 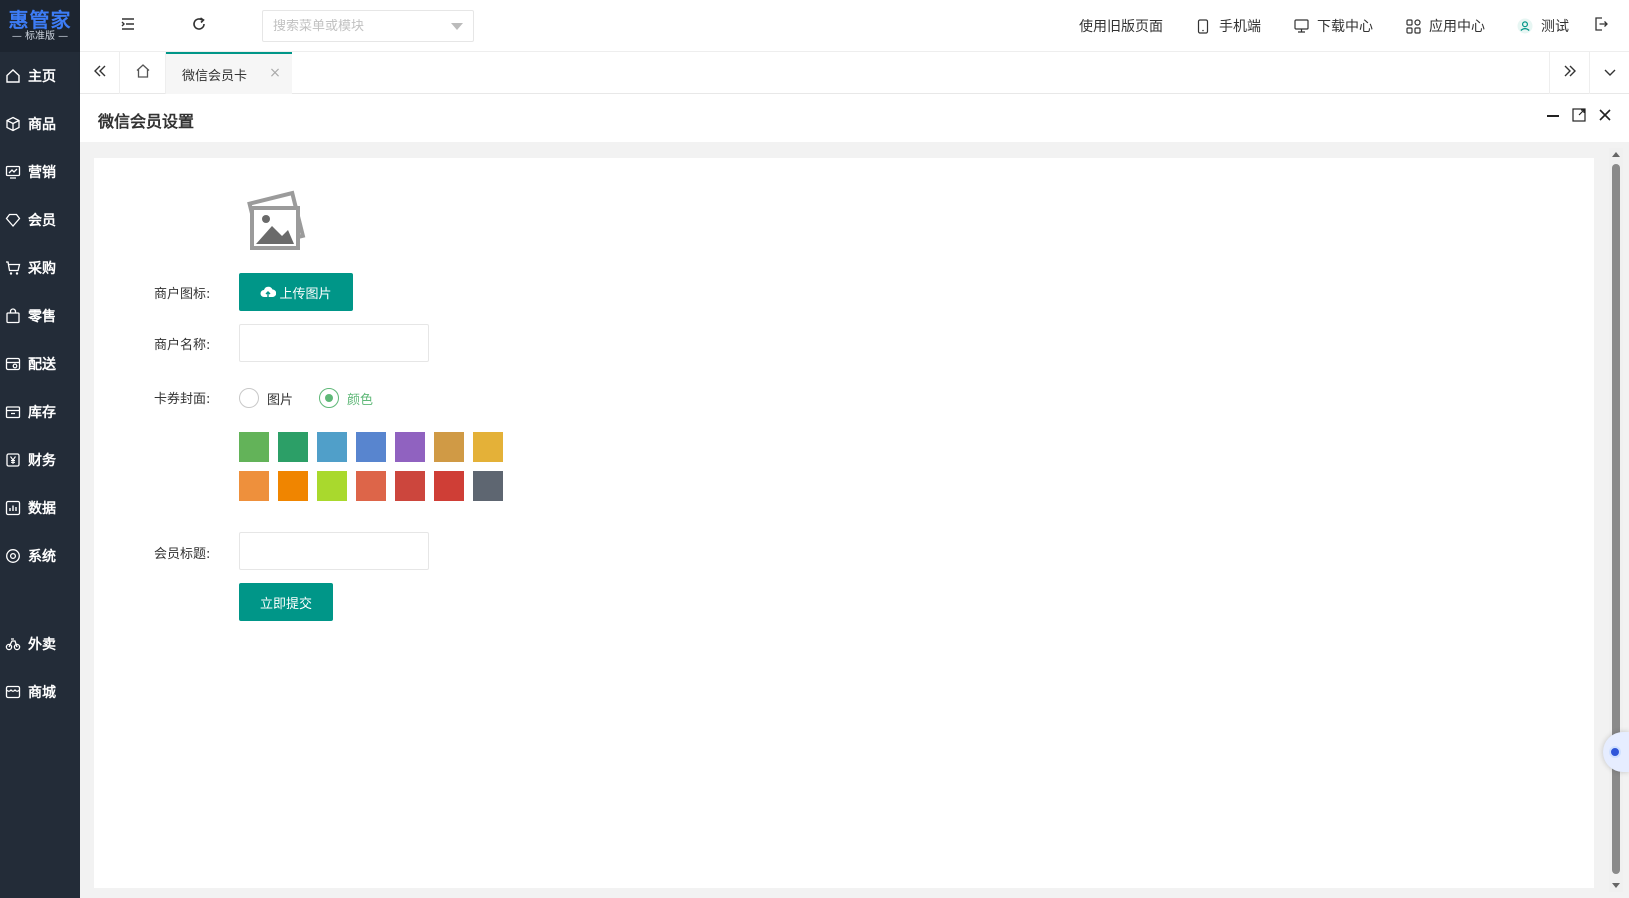 I want to click on cover-option-color-label: 颜色, so click(x=360, y=400).